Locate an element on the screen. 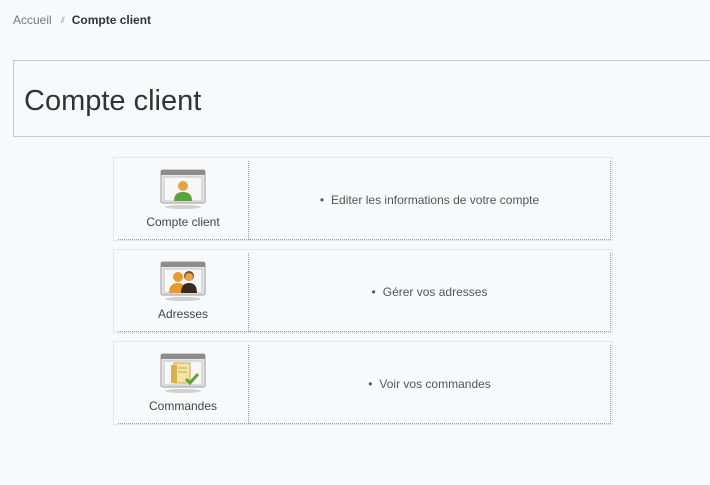 The height and width of the screenshot is (485, 710). user-icon is located at coordinates (183, 189).